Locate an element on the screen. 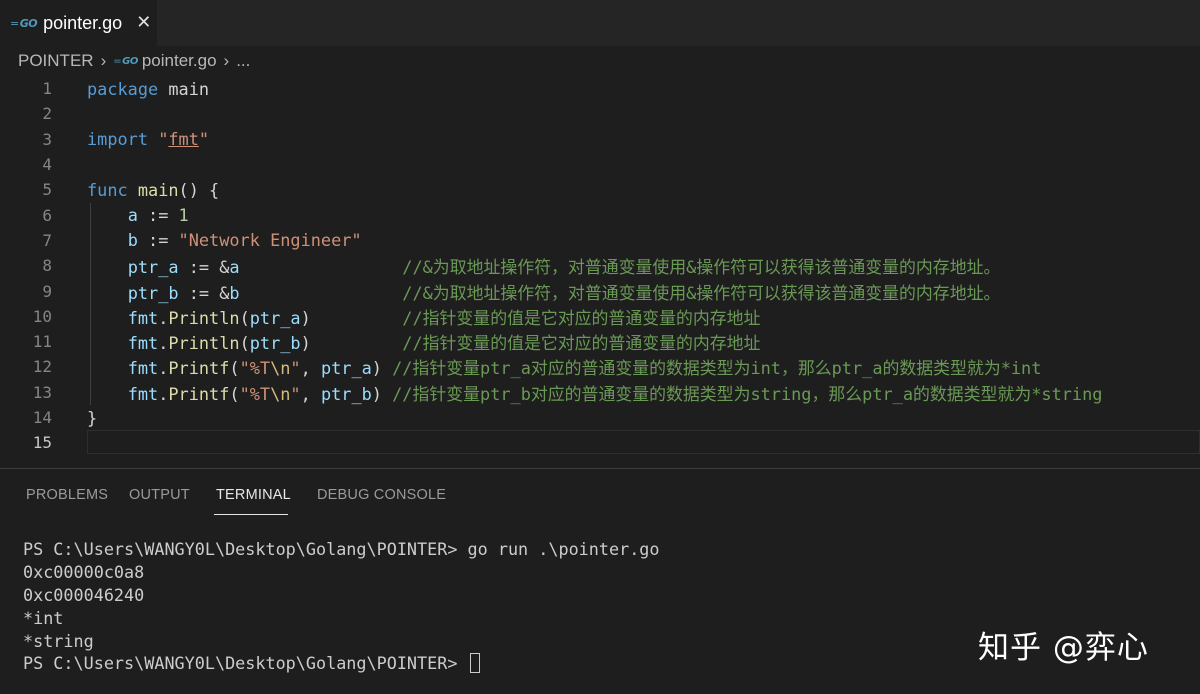 This screenshot has width=1200, height=694. code-token: , is located at coordinates (310, 368).